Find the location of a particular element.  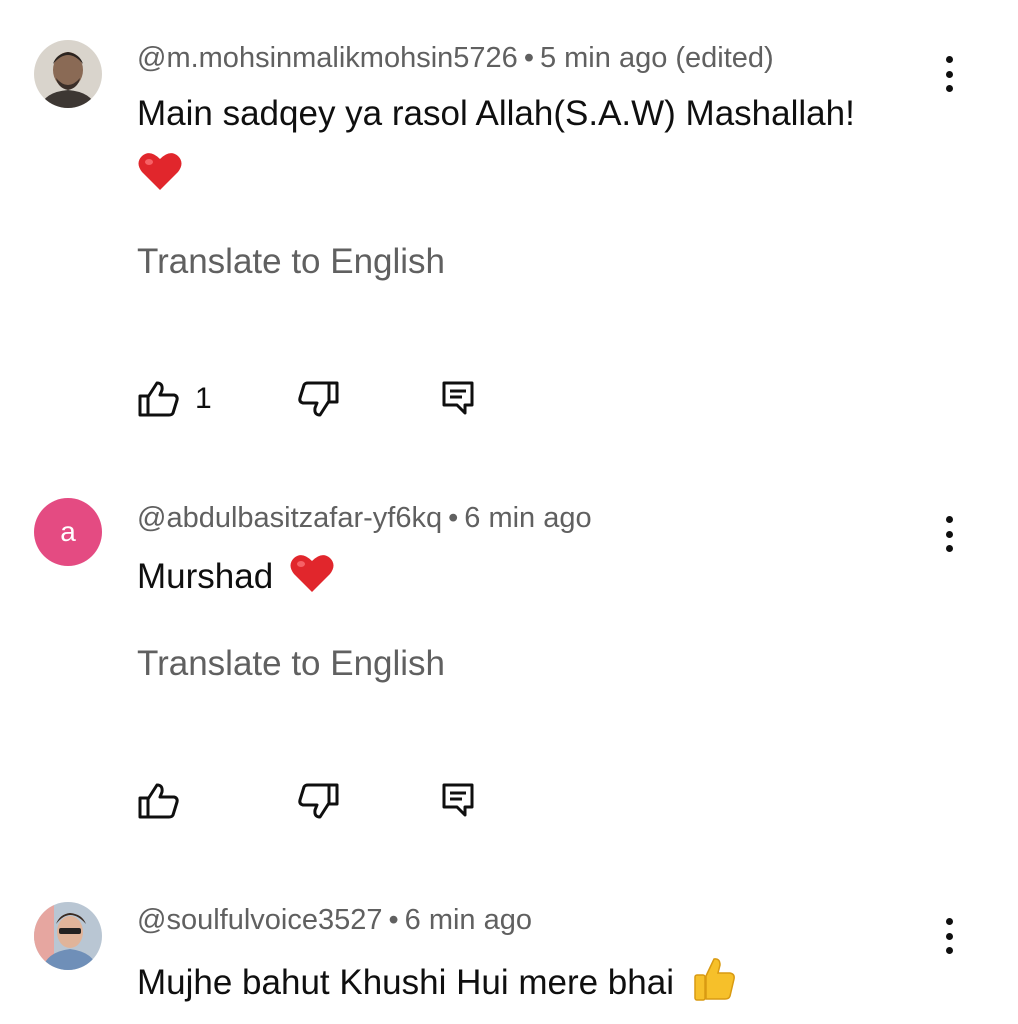

author-handle: @soulfulvoice3527 is located at coordinates (259, 920).